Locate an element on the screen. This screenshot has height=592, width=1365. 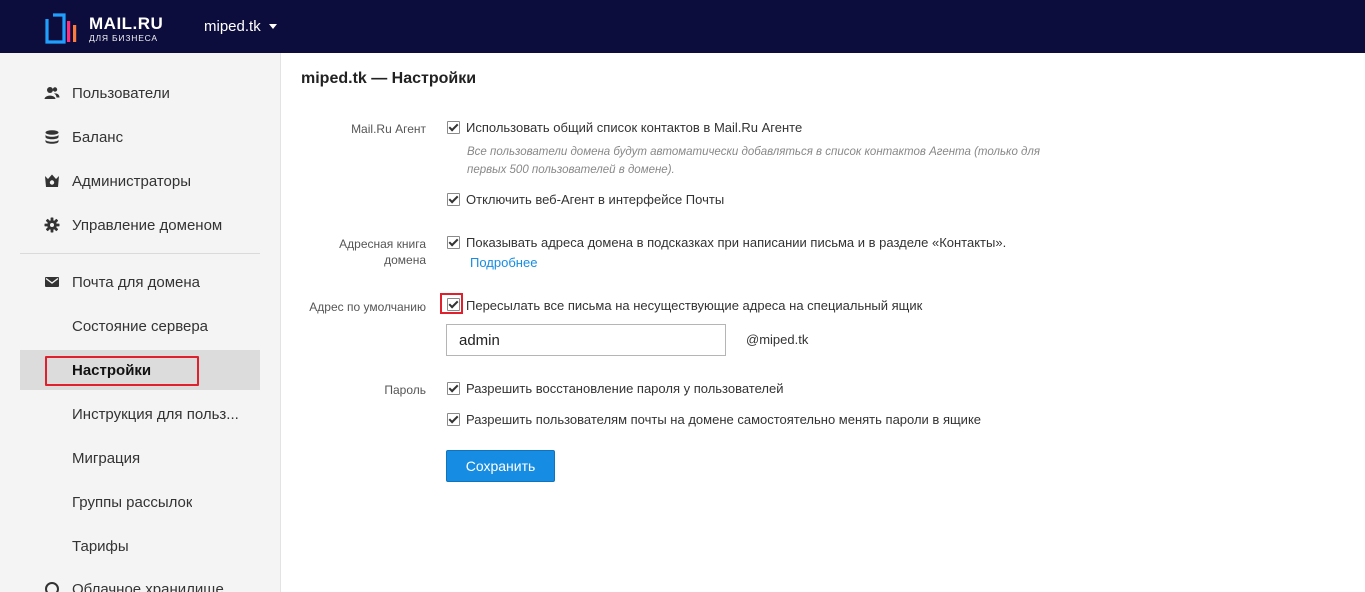
sidebar-item-cloud-storage: Облачное хранилище is located at coordinates (140, 580).